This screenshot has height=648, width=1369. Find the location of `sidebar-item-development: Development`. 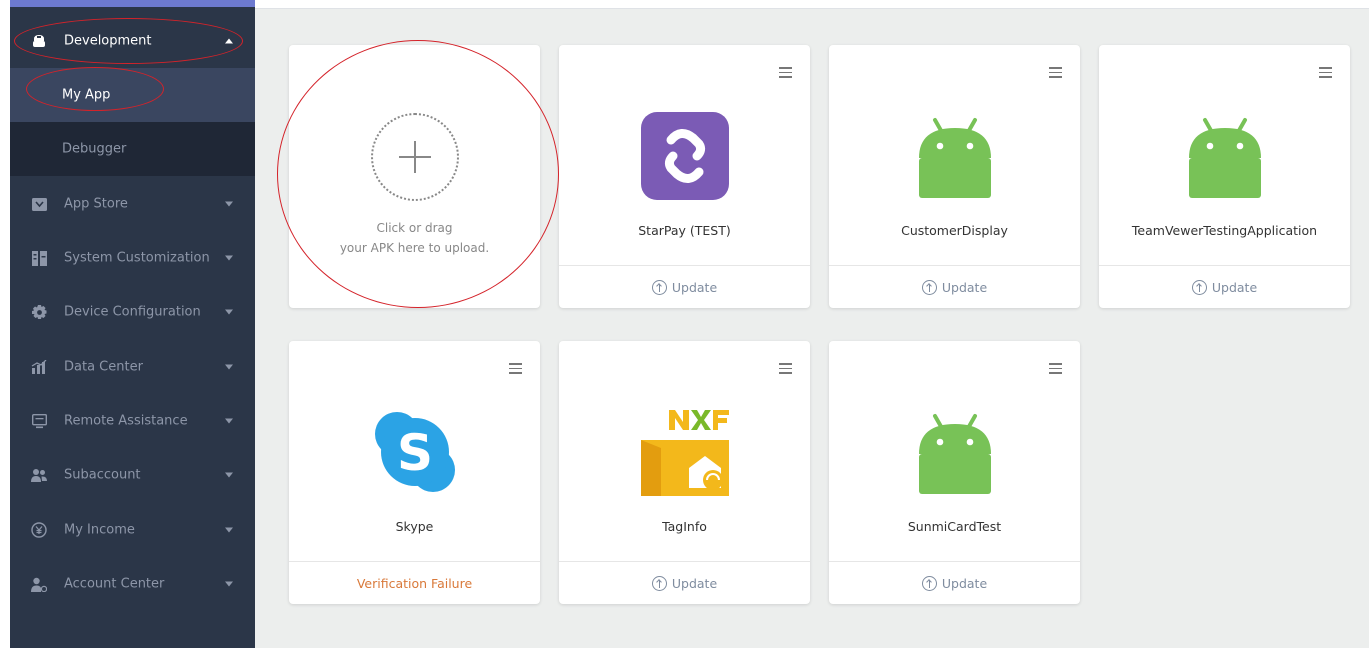

sidebar-item-development: Development is located at coordinates (132, 41).